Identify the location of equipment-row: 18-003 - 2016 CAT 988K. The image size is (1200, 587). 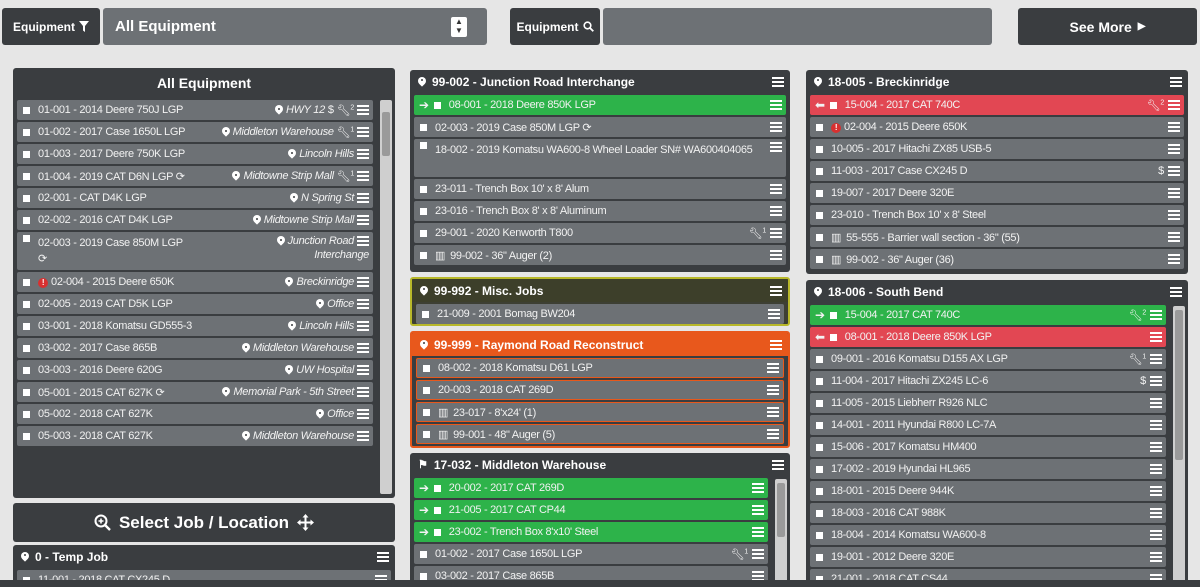
(988, 513).